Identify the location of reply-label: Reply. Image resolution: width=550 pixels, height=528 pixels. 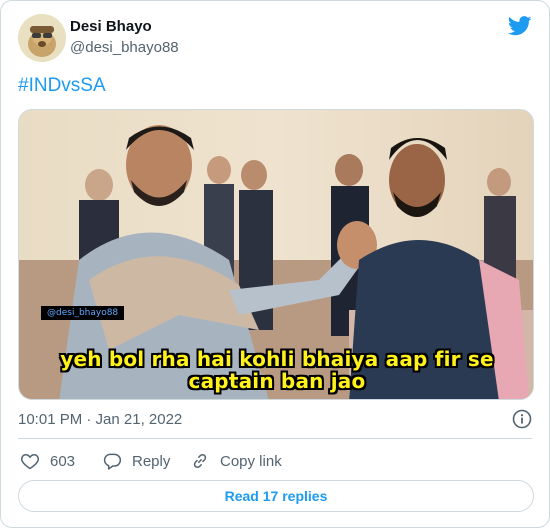
(151, 461).